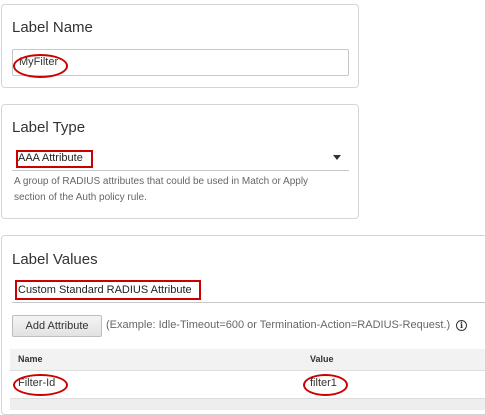 The image size is (485, 415). I want to click on attribute-name-highlight, so click(40, 385).